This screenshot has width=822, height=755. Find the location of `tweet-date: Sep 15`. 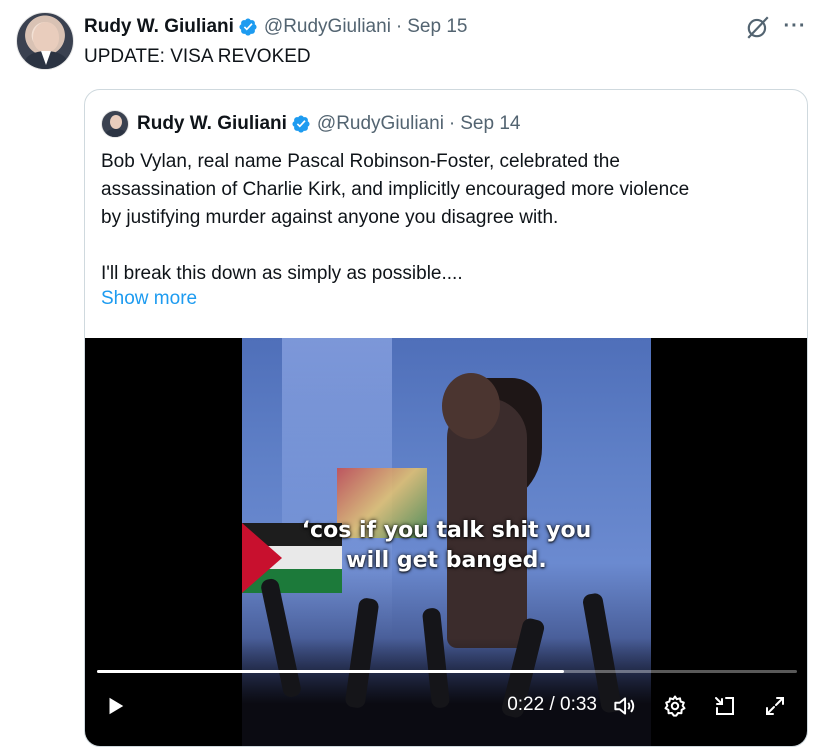

tweet-date: Sep 15 is located at coordinates (437, 27).